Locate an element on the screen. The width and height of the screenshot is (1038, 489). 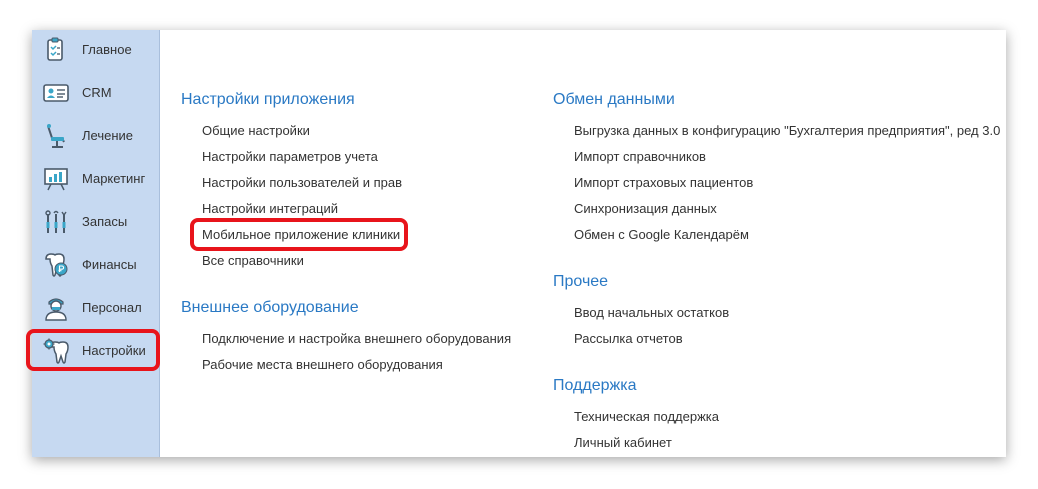
section-title-data-exchange: Обмен данными is located at coordinates (614, 99).